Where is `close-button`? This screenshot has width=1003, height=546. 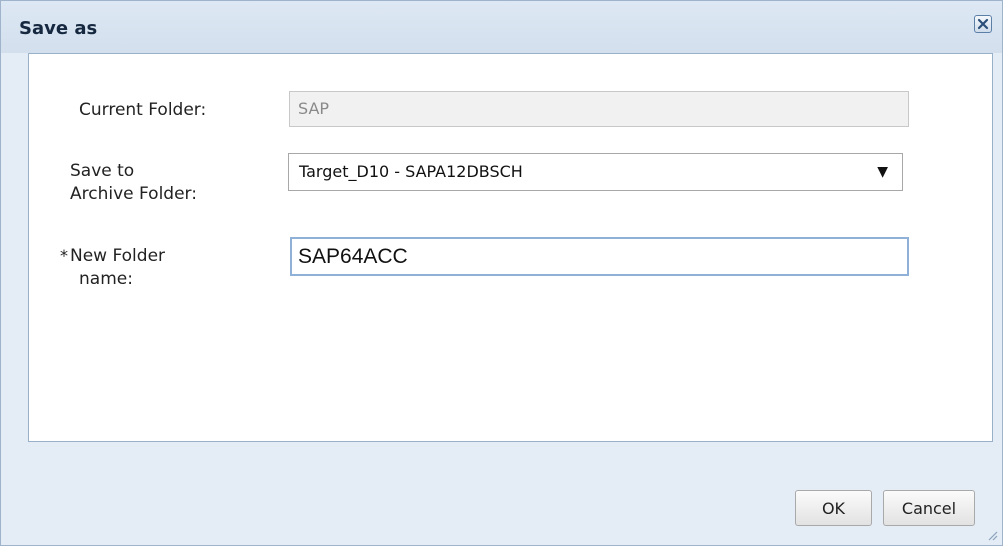
close-button is located at coordinates (983, 24).